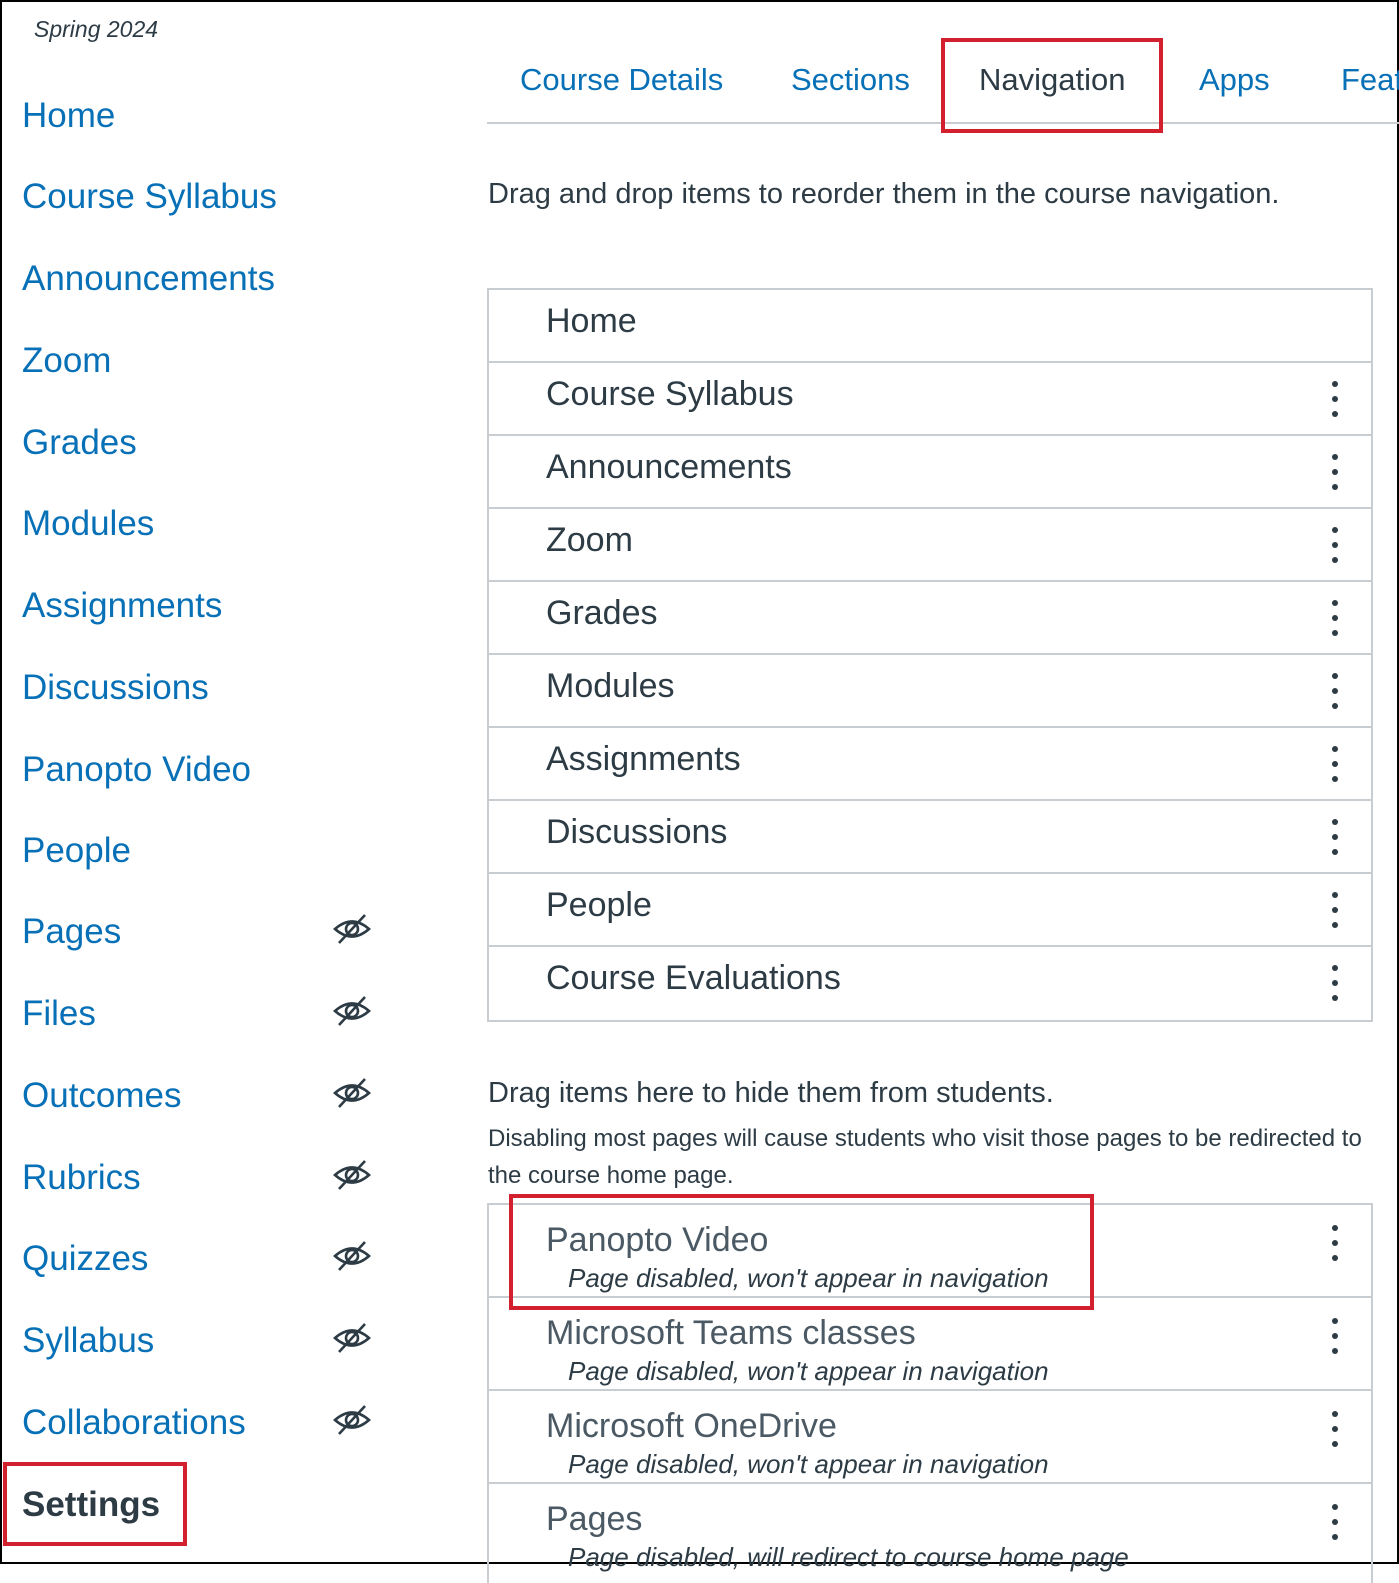  Describe the element at coordinates (602, 613) in the screenshot. I see `nav-list-item-label: Grades` at that location.